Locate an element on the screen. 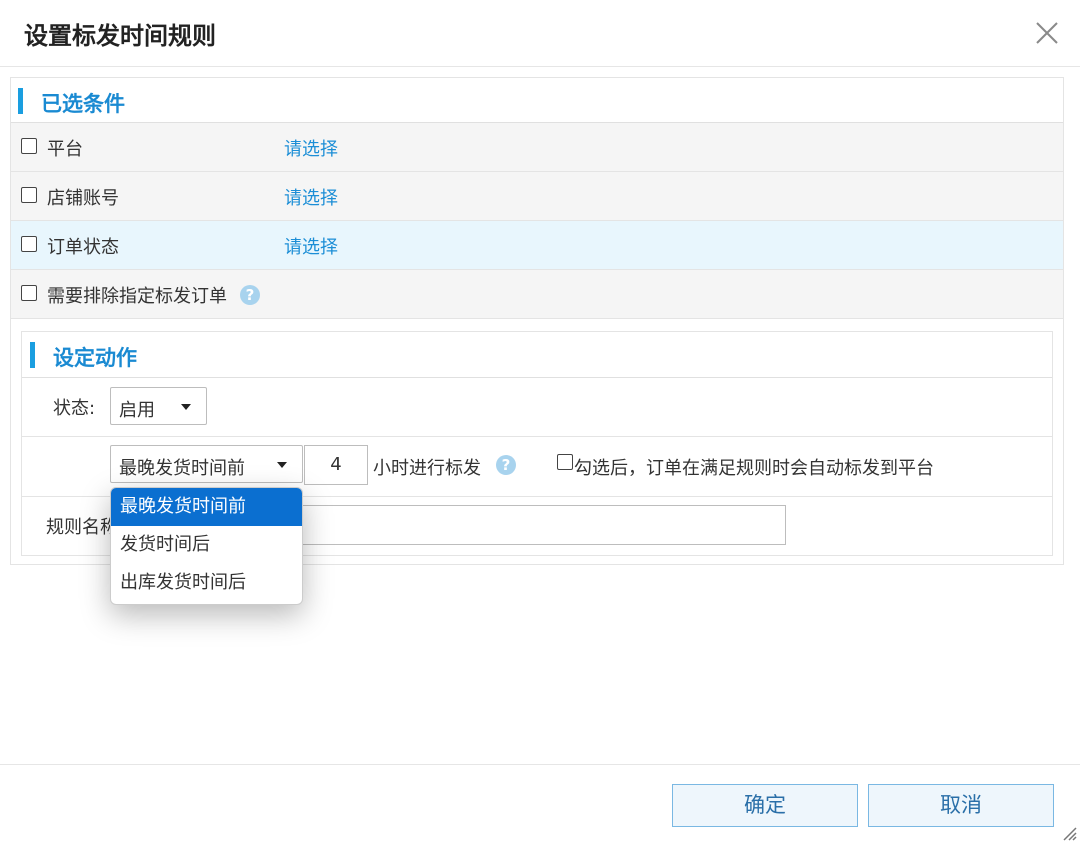 The image size is (1080, 846). dialog-footer: 确定 取消 is located at coordinates (540, 805).